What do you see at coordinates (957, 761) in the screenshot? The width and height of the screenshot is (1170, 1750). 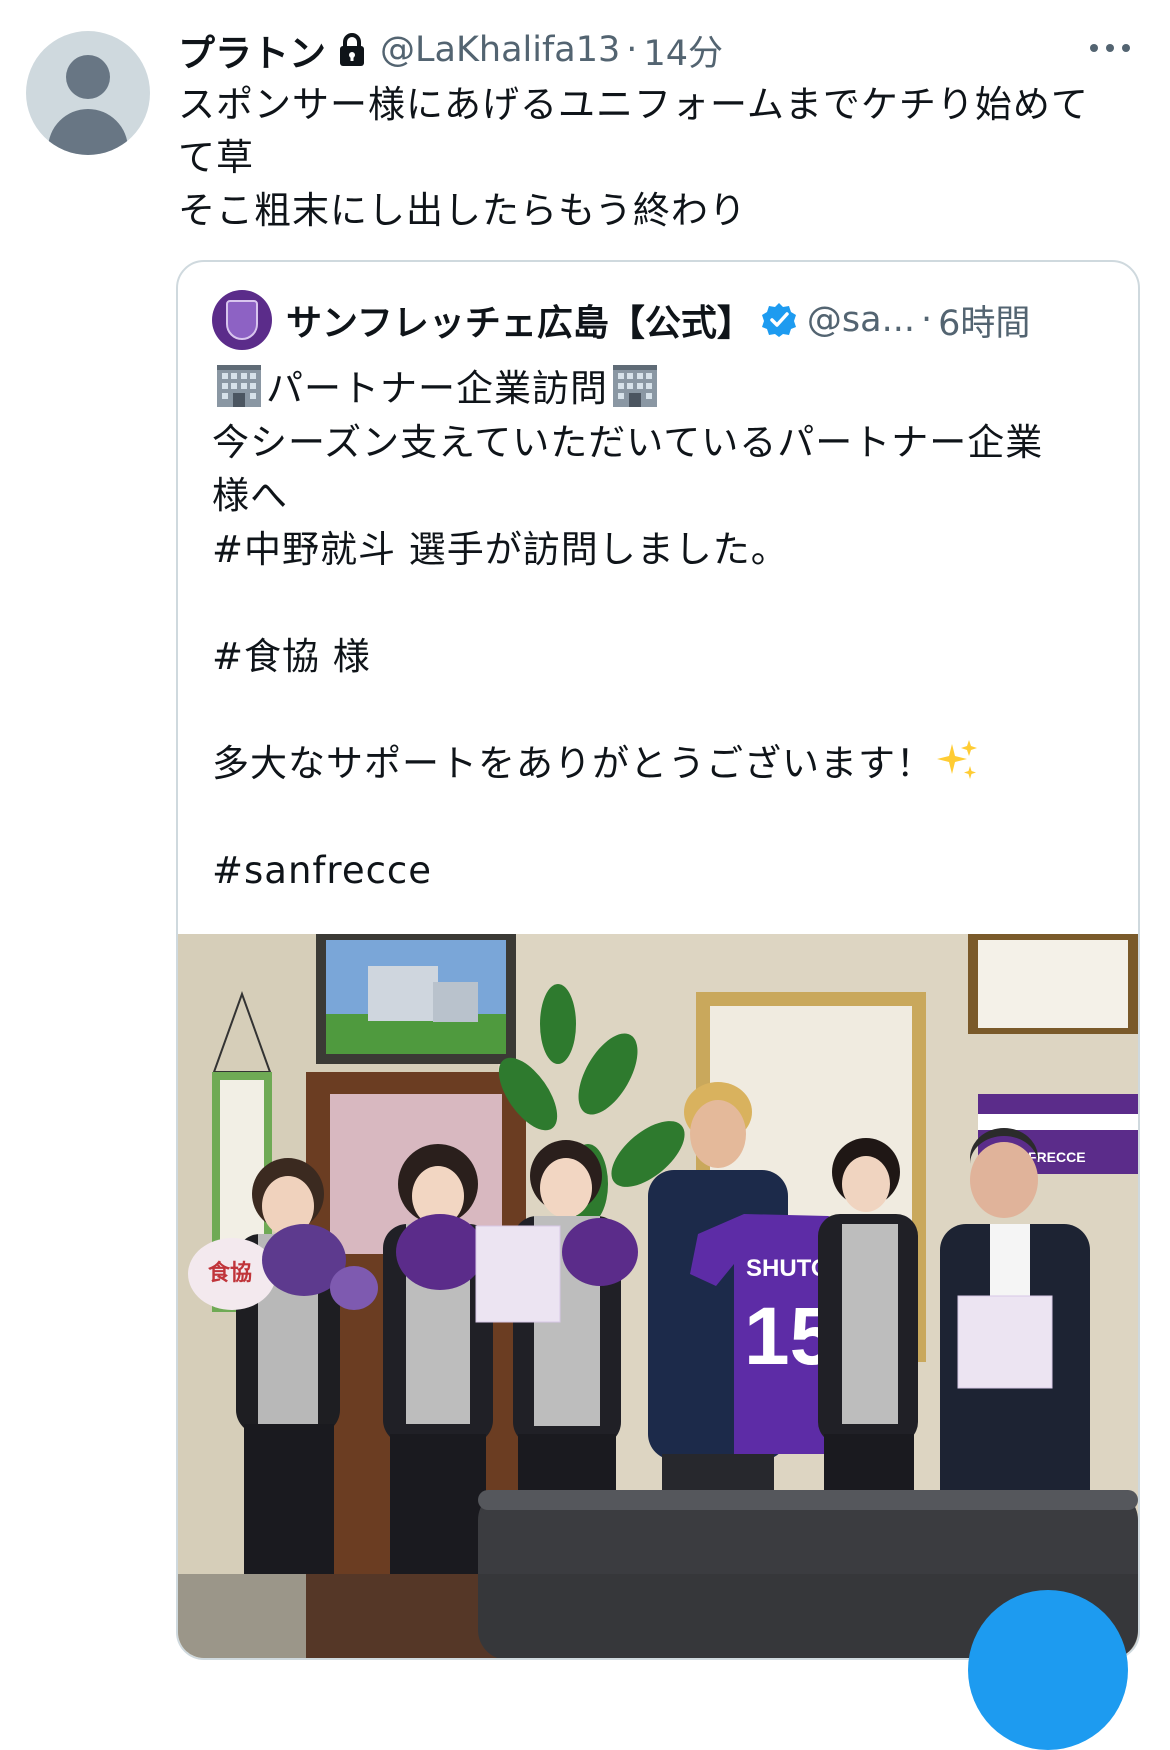 I see `sparkles-emoji` at bounding box center [957, 761].